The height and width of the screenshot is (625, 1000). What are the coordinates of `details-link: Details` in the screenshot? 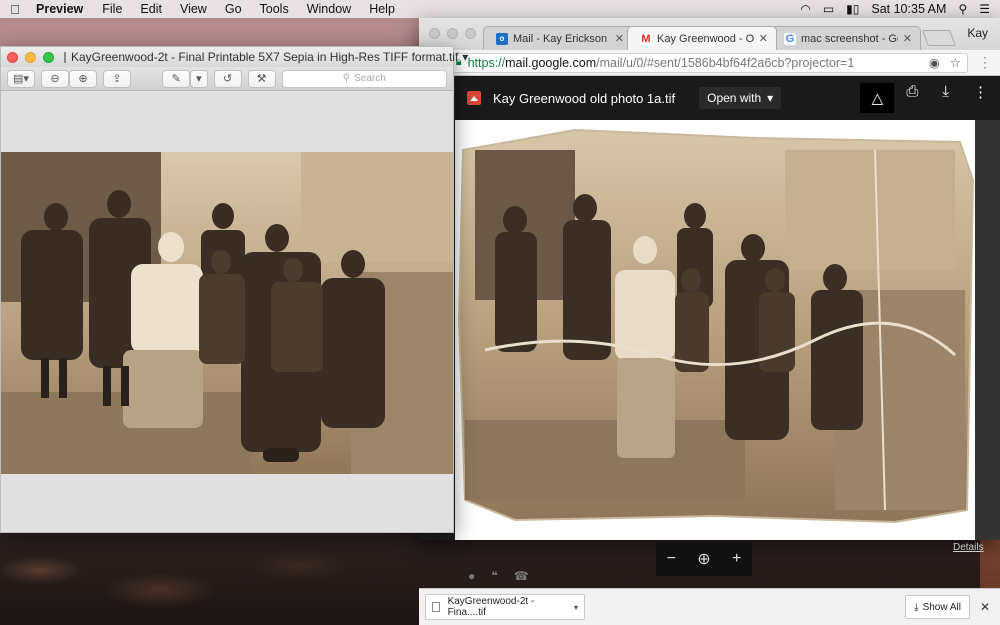 It's located at (968, 547).